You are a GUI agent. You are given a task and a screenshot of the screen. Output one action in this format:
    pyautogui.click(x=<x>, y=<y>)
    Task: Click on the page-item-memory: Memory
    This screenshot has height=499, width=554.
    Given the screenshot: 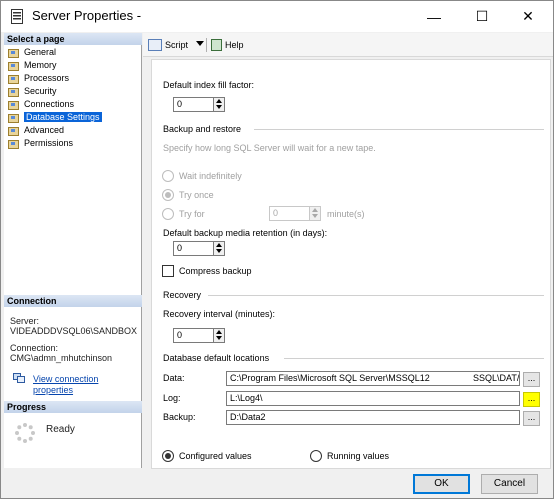 What is the action you would take?
    pyautogui.click(x=32, y=65)
    